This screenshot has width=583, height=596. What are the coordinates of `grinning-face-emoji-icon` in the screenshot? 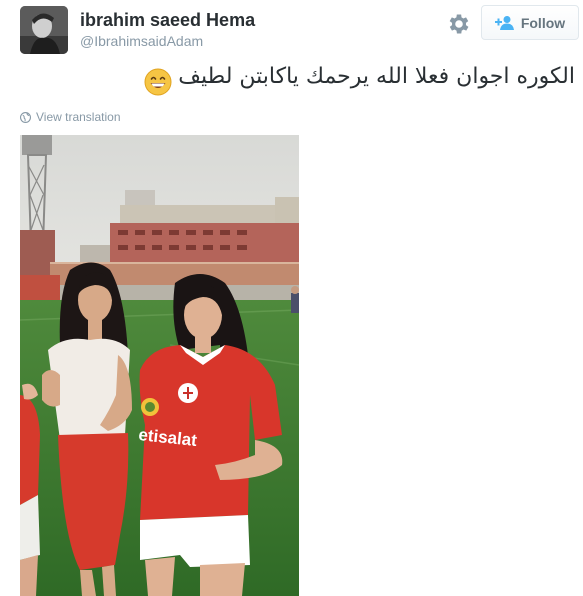 It's located at (158, 82).